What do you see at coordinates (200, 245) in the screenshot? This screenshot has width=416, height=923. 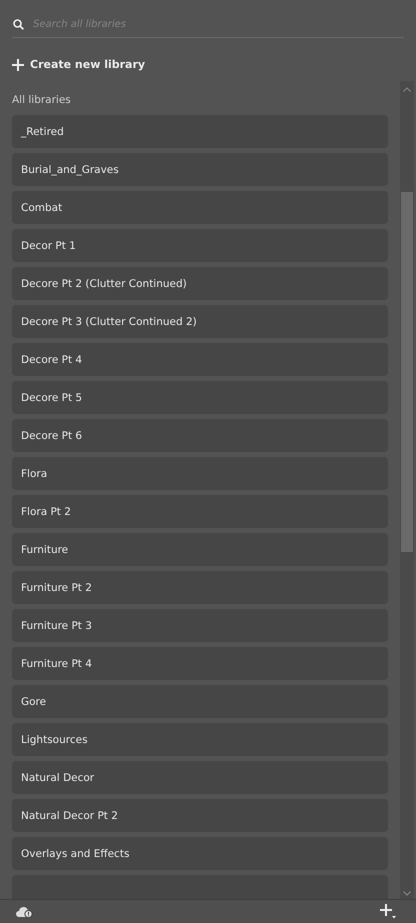 I see `library-item: Decor Pt 1` at bounding box center [200, 245].